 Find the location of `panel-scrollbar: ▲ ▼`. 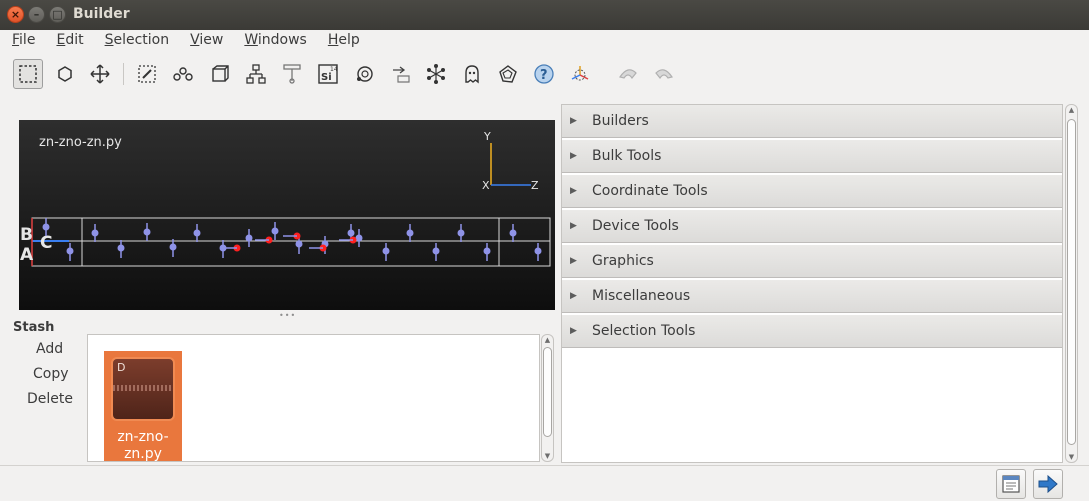

panel-scrollbar: ▲ ▼ is located at coordinates (1071, 283).